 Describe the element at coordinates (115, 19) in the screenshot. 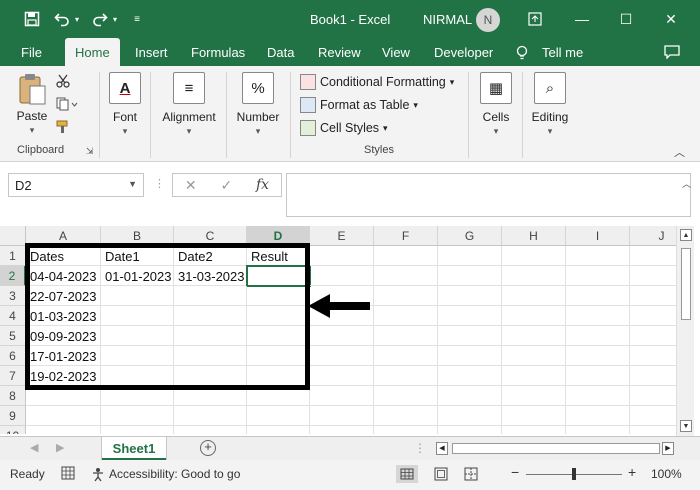

I see `redo-dropdown-icon: ▾` at that location.